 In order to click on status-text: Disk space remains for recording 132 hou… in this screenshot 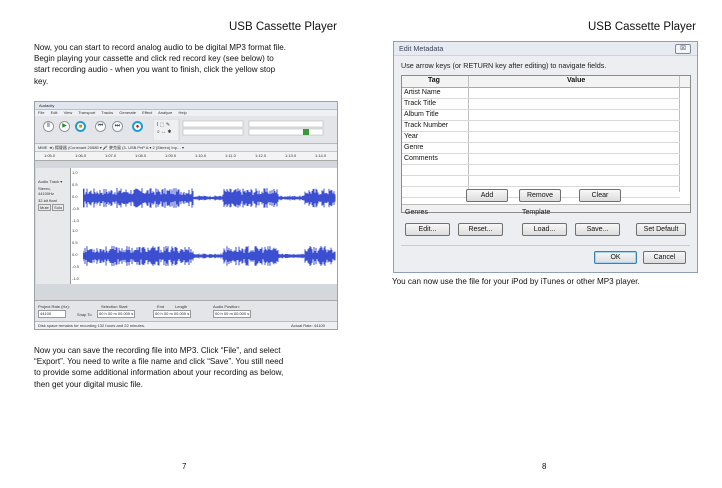, I will do `click(91, 325)`.